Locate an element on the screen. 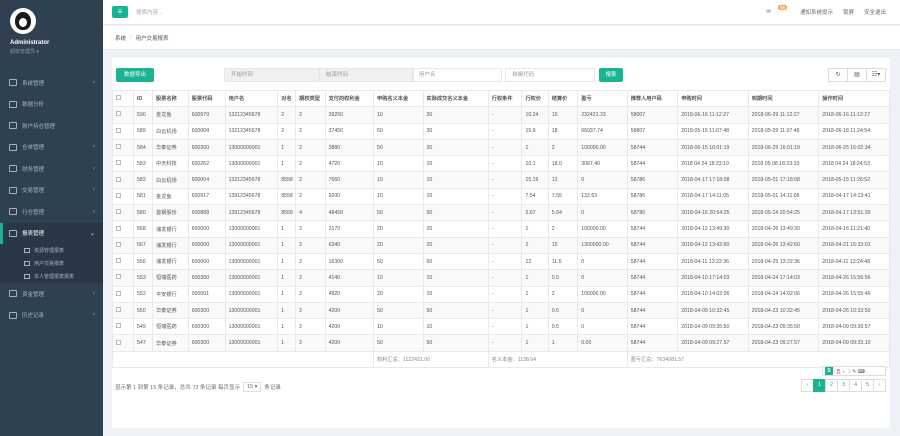  avatar is located at coordinates (23, 21).